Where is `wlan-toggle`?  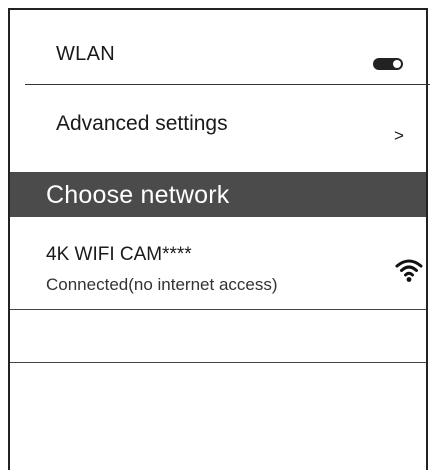 wlan-toggle is located at coordinates (388, 64).